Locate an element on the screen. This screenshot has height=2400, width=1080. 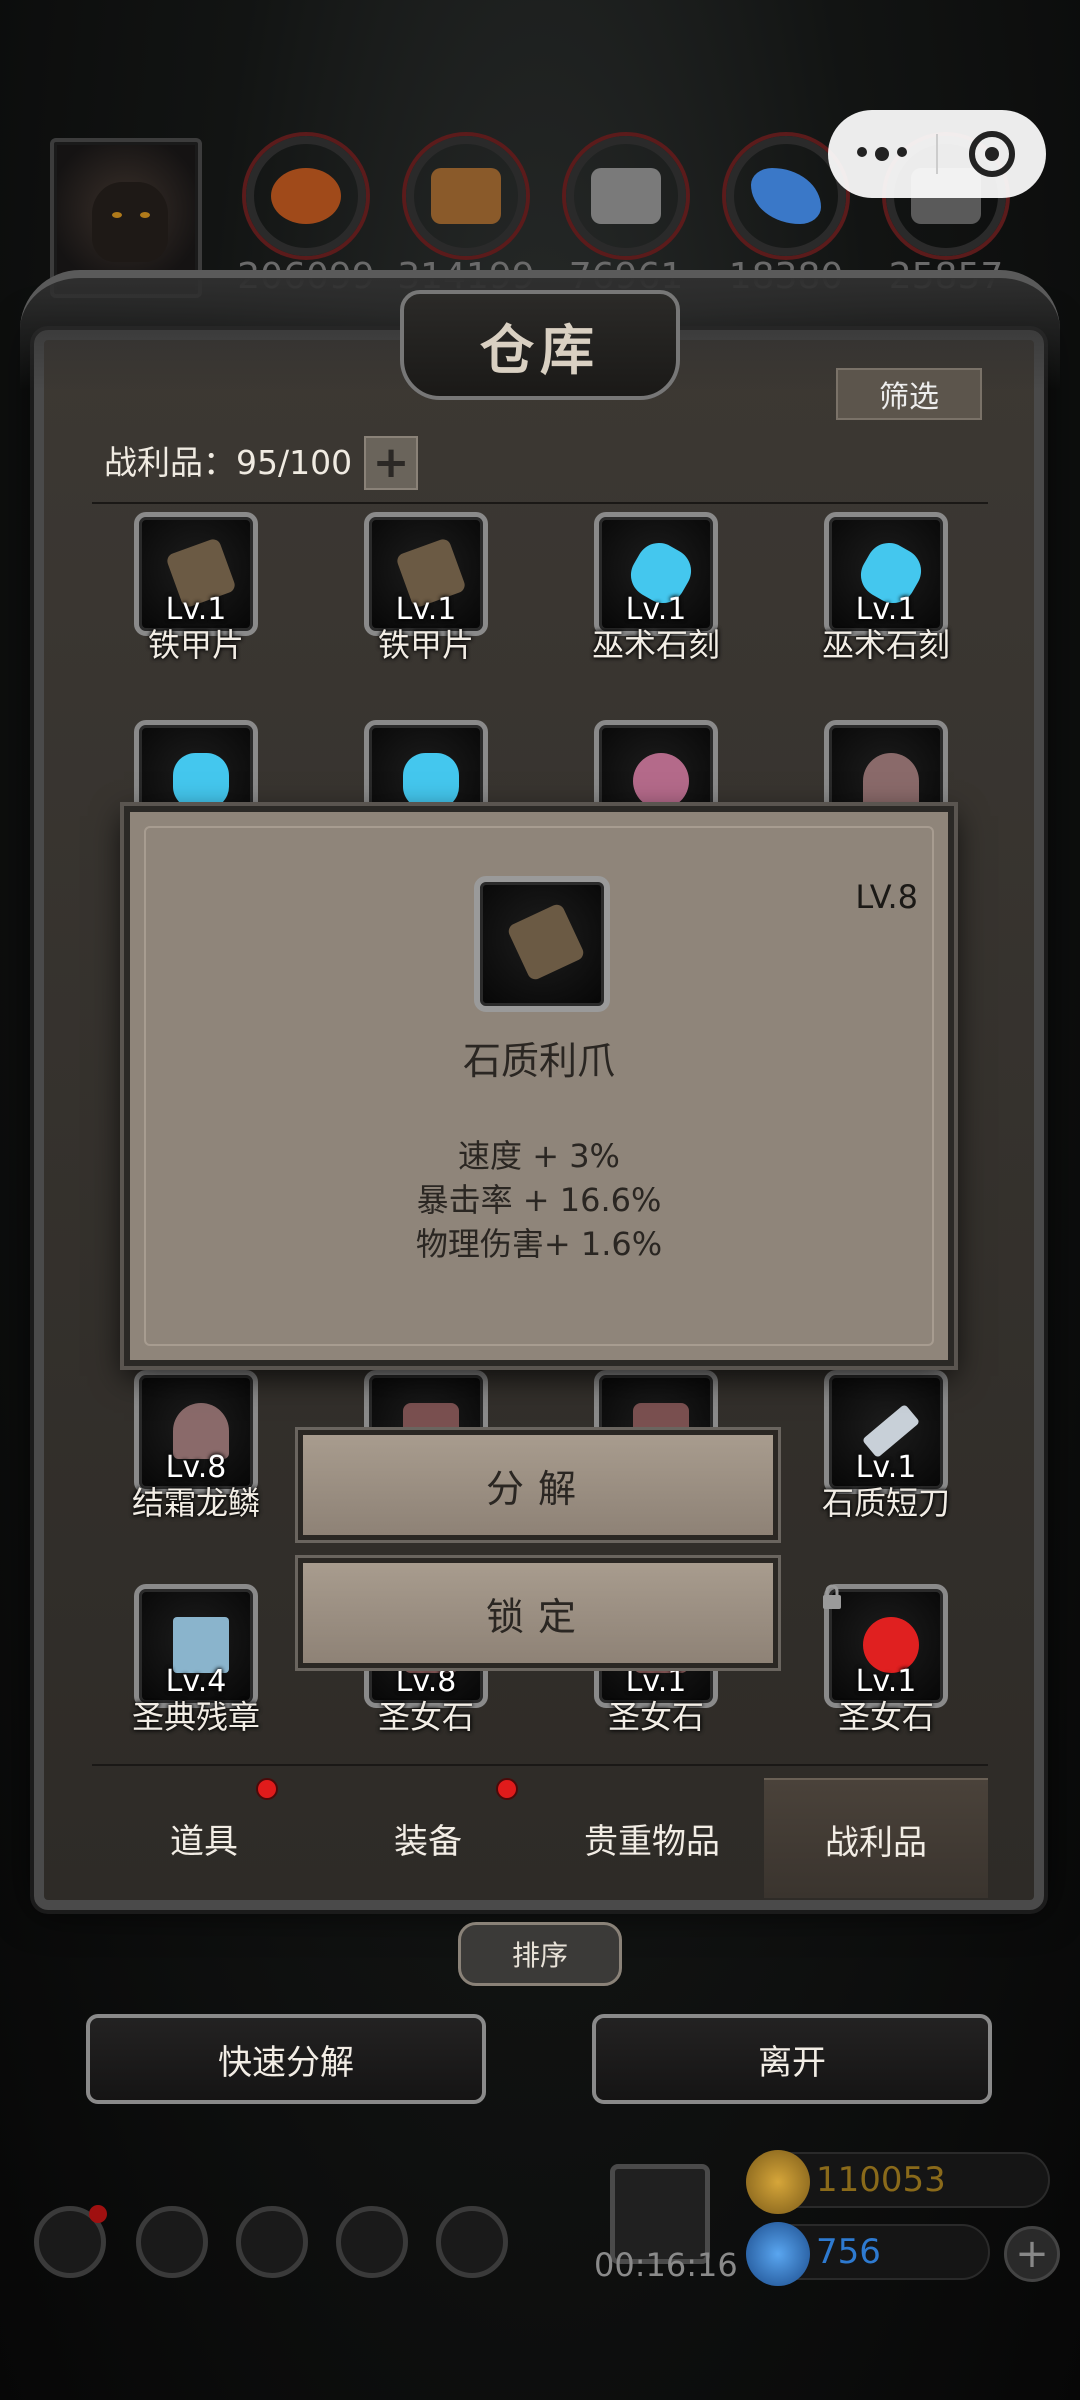
item-name: 圣典残章 is located at coordinates (195, 1717).